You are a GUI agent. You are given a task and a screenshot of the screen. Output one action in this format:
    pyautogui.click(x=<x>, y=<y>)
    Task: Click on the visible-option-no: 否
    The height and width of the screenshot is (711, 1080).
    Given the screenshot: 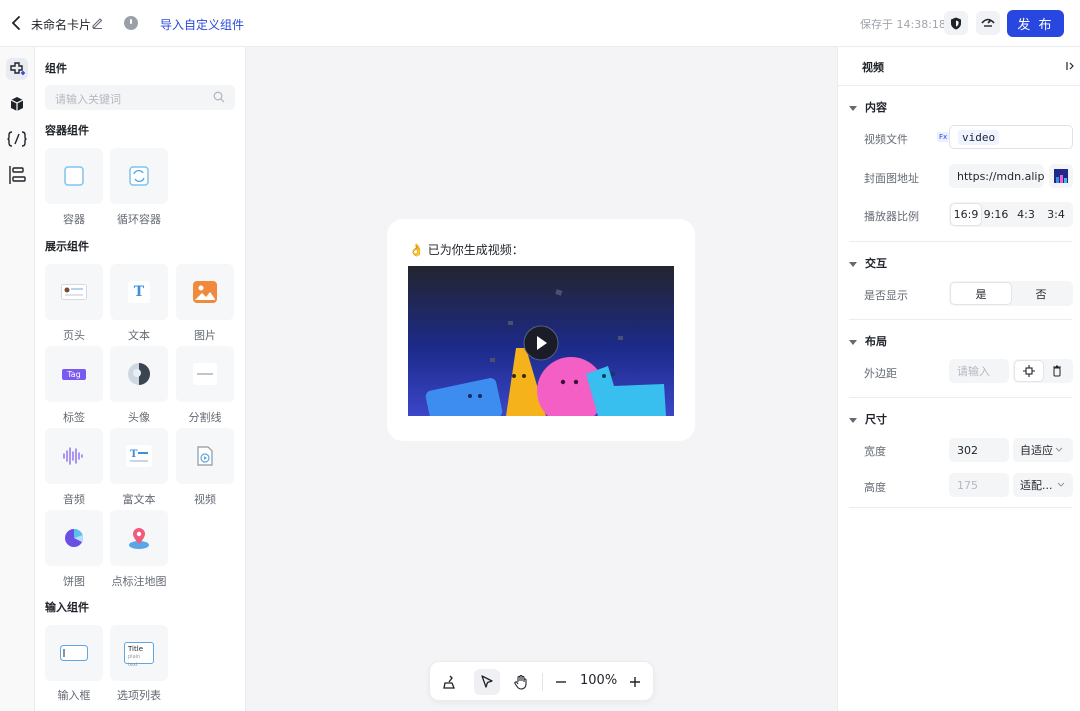 What is the action you would take?
    pyautogui.click(x=1041, y=293)
    